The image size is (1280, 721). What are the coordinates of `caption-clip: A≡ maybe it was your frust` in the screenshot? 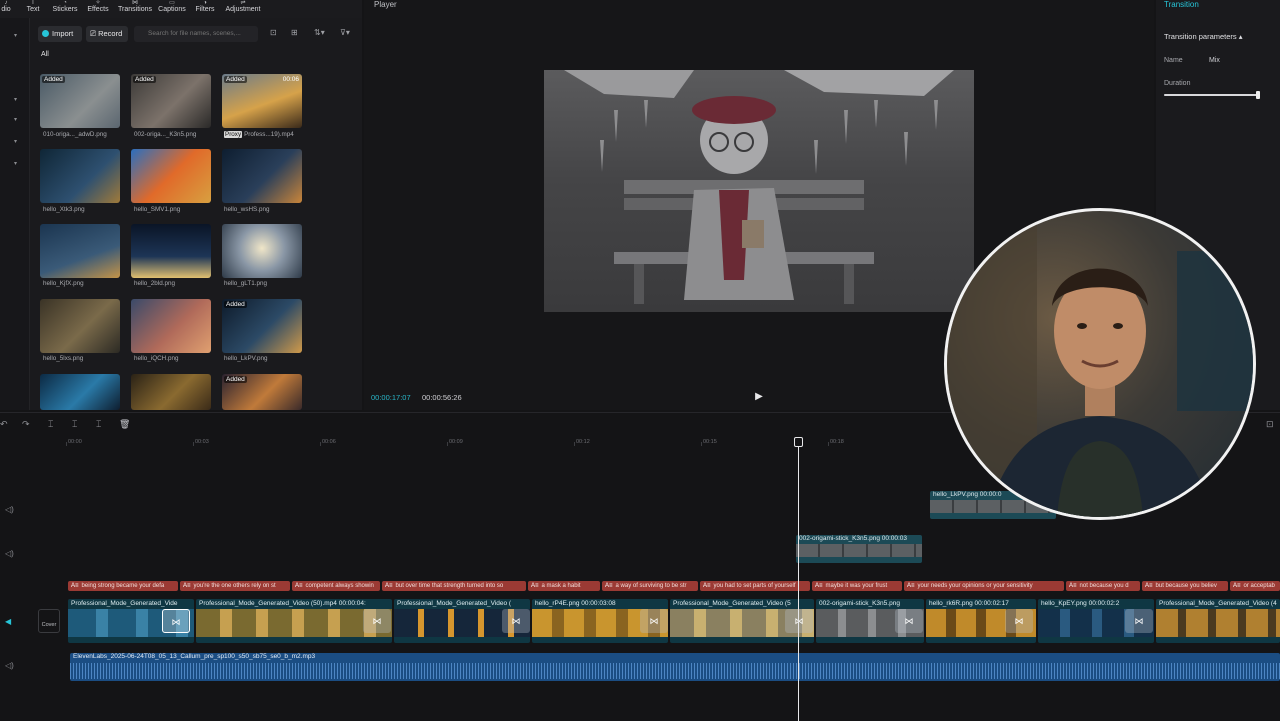 It's located at (857, 586).